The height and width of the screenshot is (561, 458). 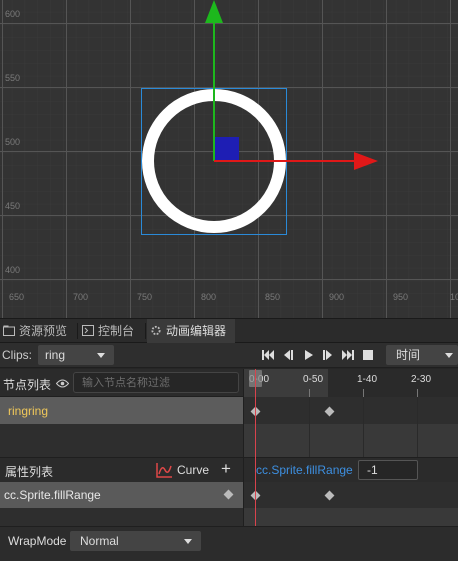 I want to click on anchor-handle, so click(x=227, y=148).